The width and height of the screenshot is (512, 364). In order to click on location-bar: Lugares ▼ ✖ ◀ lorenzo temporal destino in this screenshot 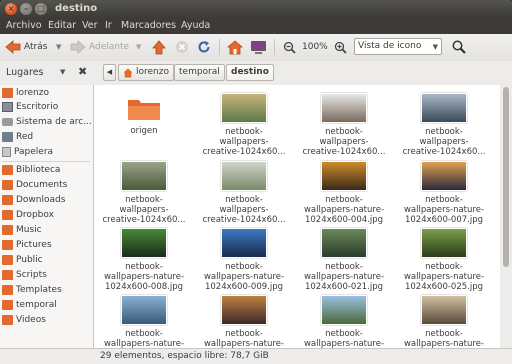, I will do `click(256, 73)`.